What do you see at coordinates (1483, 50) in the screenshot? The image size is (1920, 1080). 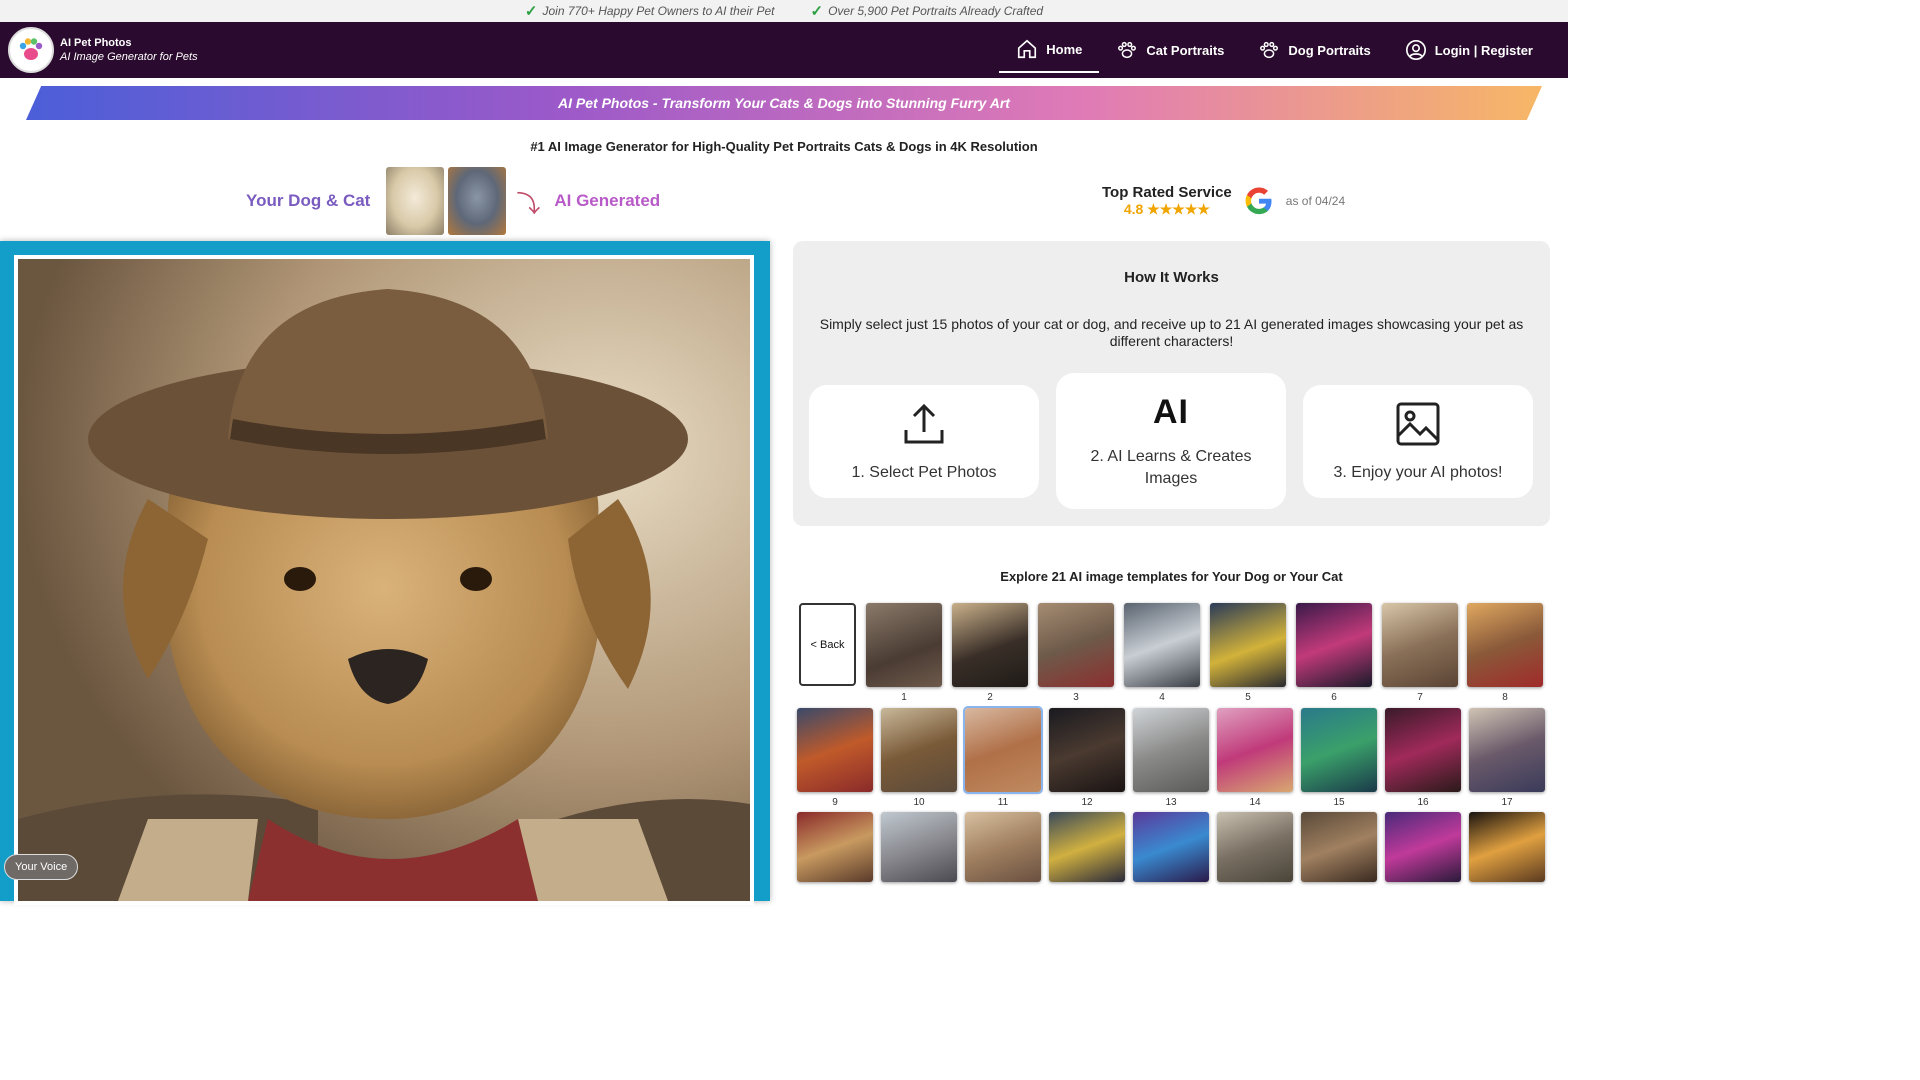 I see `nav-login-label: Login | Register` at bounding box center [1483, 50].